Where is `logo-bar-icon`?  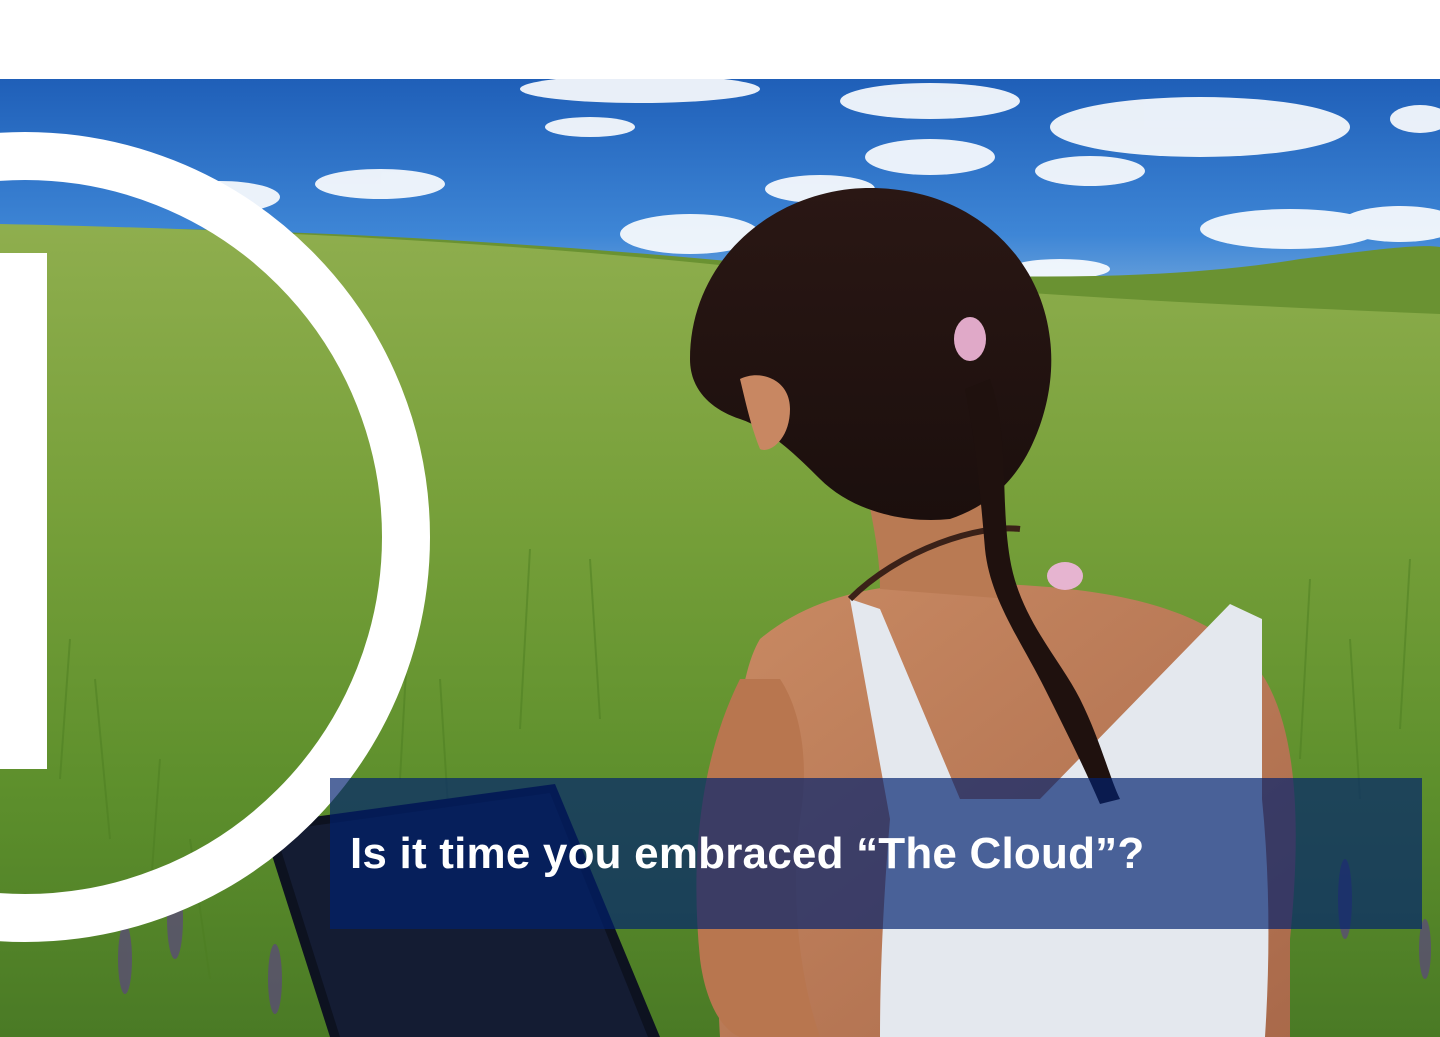
logo-bar-icon is located at coordinates (23, 511).